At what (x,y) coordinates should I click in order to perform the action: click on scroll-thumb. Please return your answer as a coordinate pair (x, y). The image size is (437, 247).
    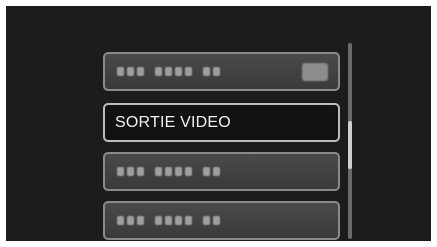
    Looking at the image, I should click on (350, 145).